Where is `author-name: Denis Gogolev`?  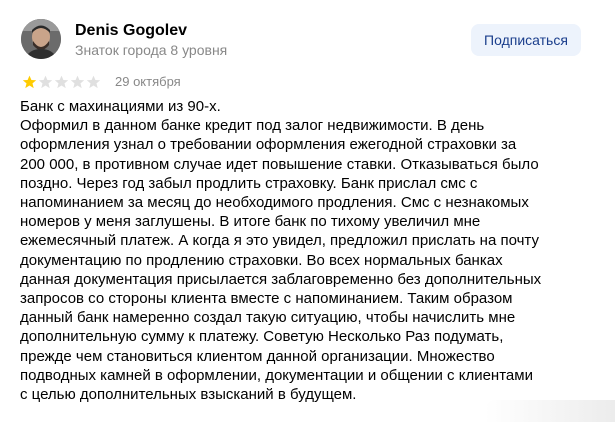 author-name: Denis Gogolev is located at coordinates (131, 31).